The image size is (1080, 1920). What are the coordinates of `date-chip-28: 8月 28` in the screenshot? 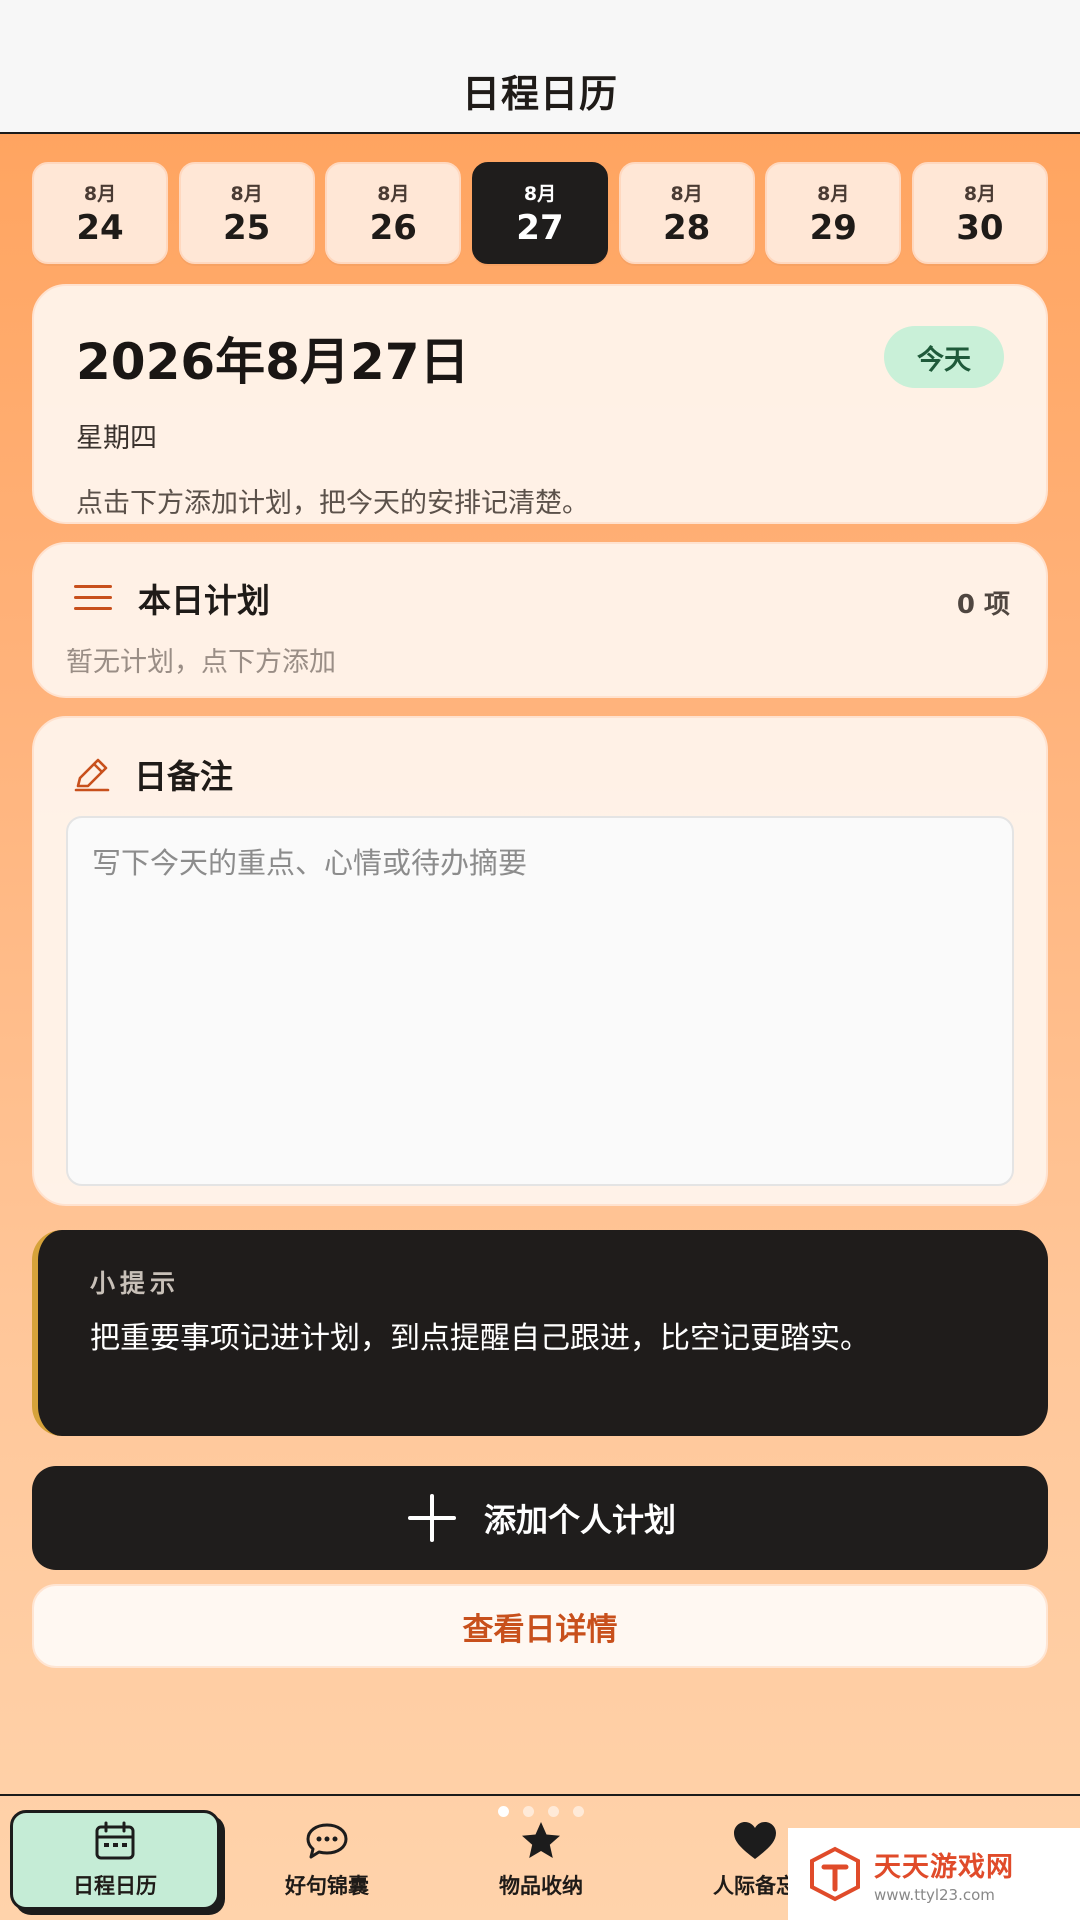 It's located at (686, 213).